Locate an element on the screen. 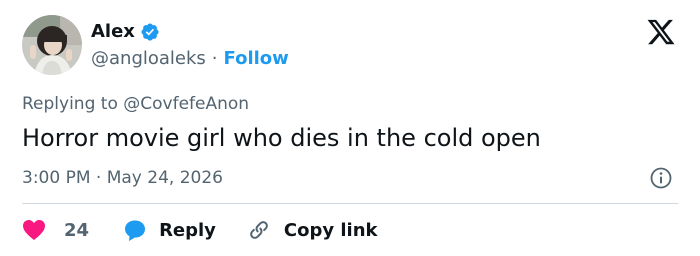 This screenshot has width=700, height=256. author-name: Alex is located at coordinates (113, 32).